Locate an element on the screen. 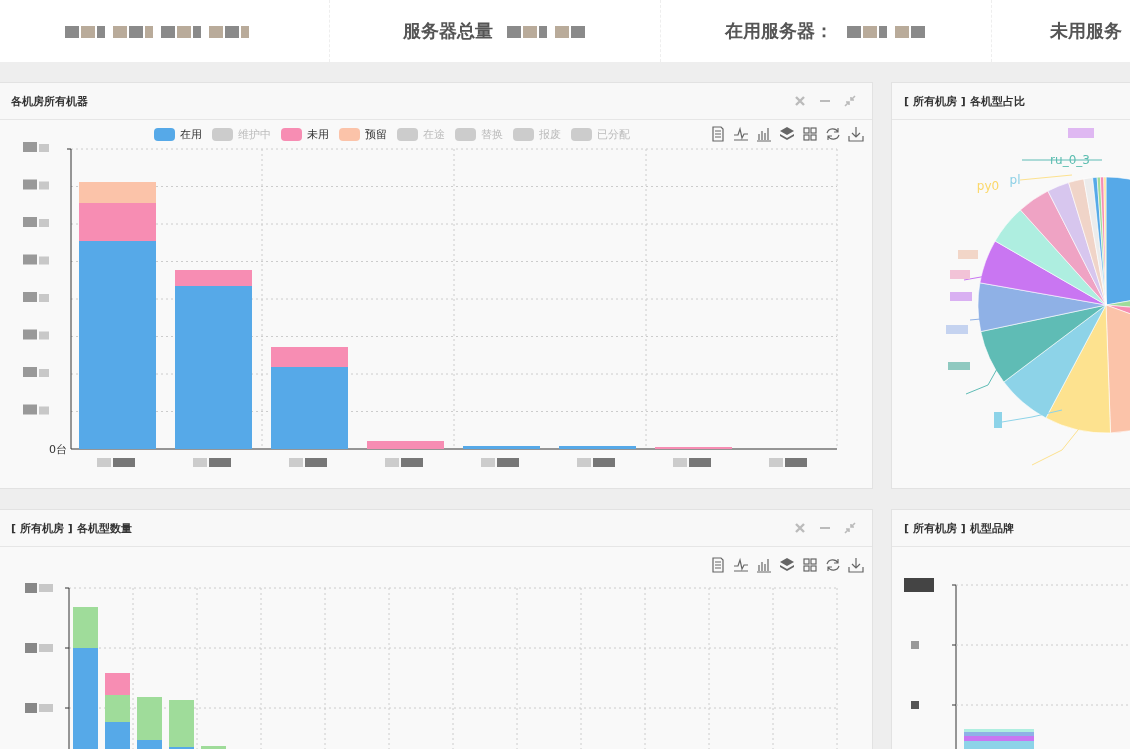  panel-title: [ 所有机房 ] 各机型占比 is located at coordinates (964, 101).